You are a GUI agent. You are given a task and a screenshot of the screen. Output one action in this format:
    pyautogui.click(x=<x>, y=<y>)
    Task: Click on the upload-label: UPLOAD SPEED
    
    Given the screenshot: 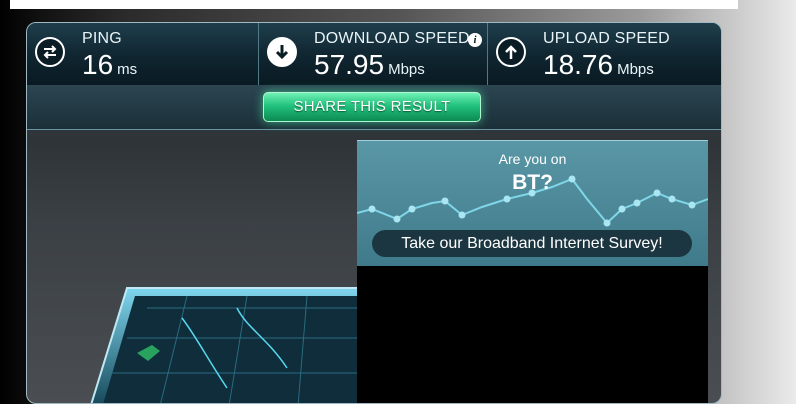 What is the action you would take?
    pyautogui.click(x=606, y=38)
    